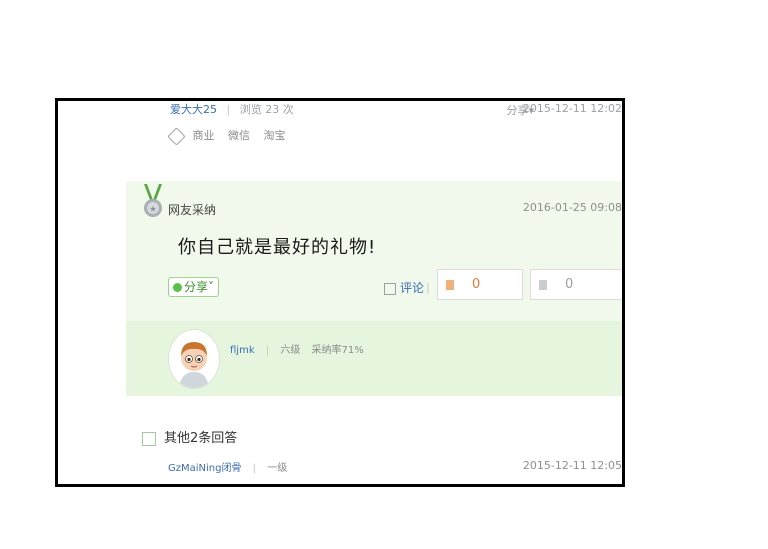  I want to click on comment-button: 评论, so click(404, 287).